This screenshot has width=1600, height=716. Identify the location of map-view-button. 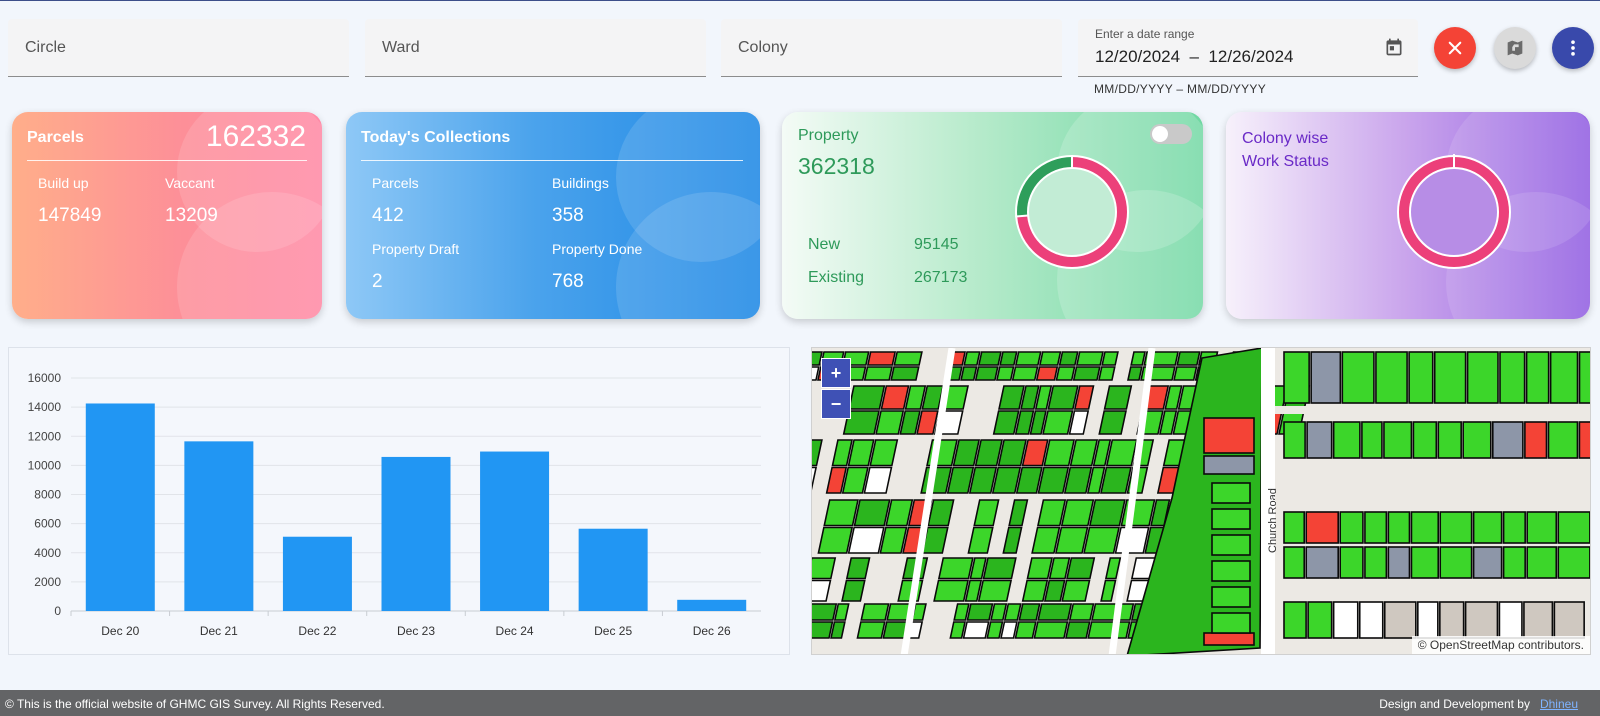
(1515, 48).